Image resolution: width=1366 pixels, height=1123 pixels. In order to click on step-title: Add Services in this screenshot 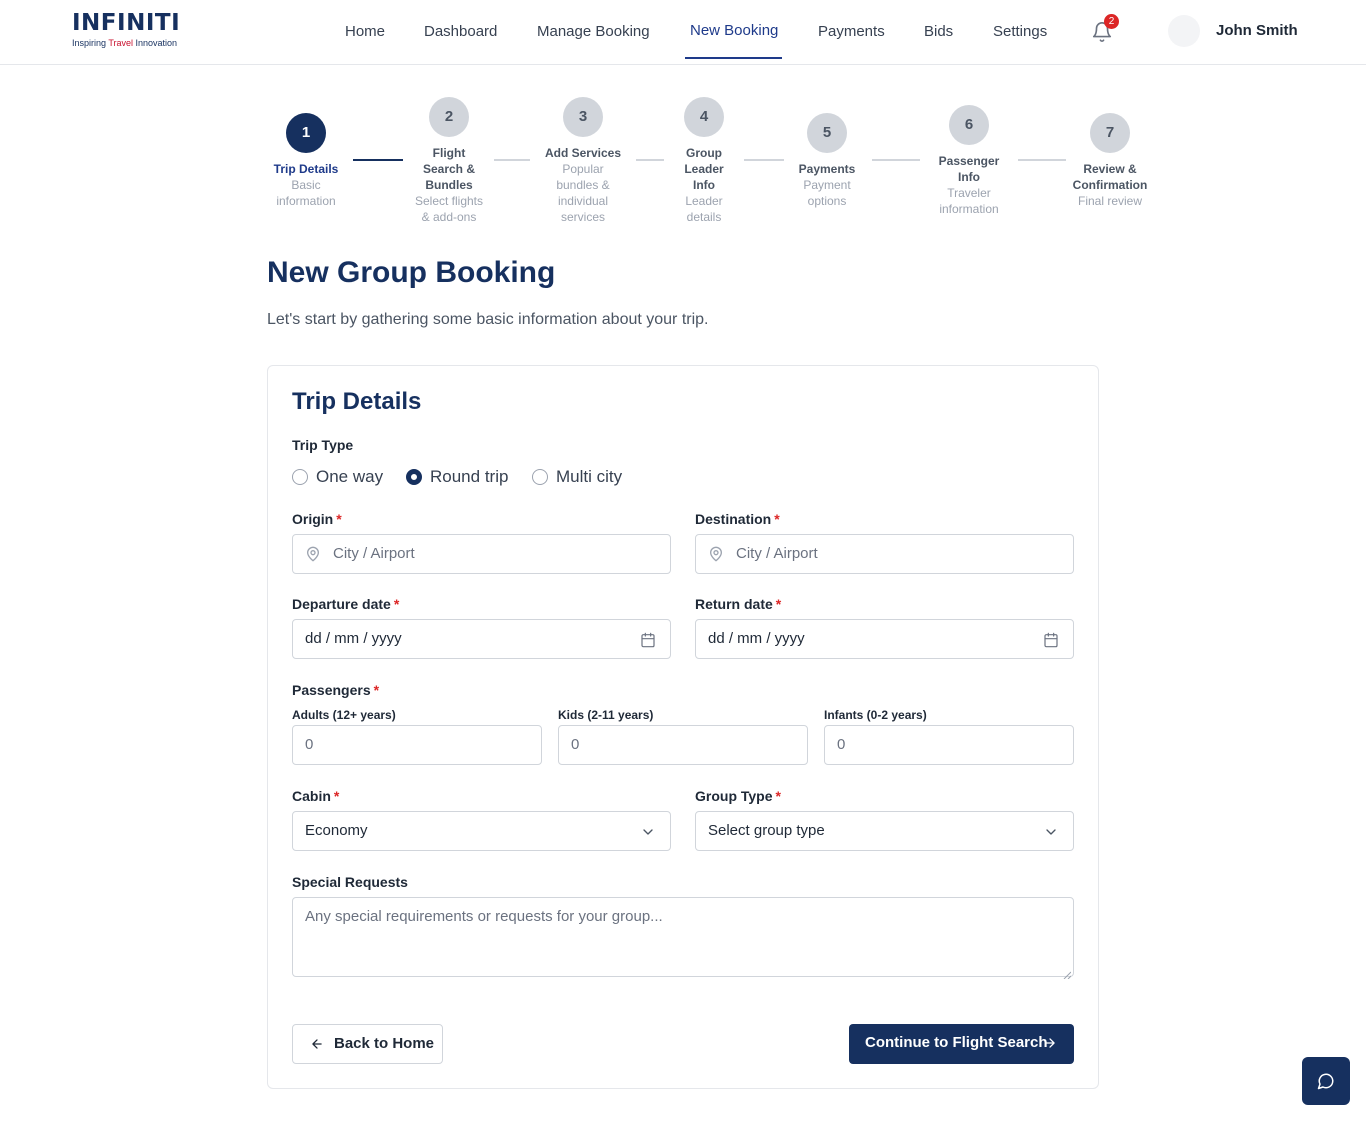, I will do `click(583, 153)`.